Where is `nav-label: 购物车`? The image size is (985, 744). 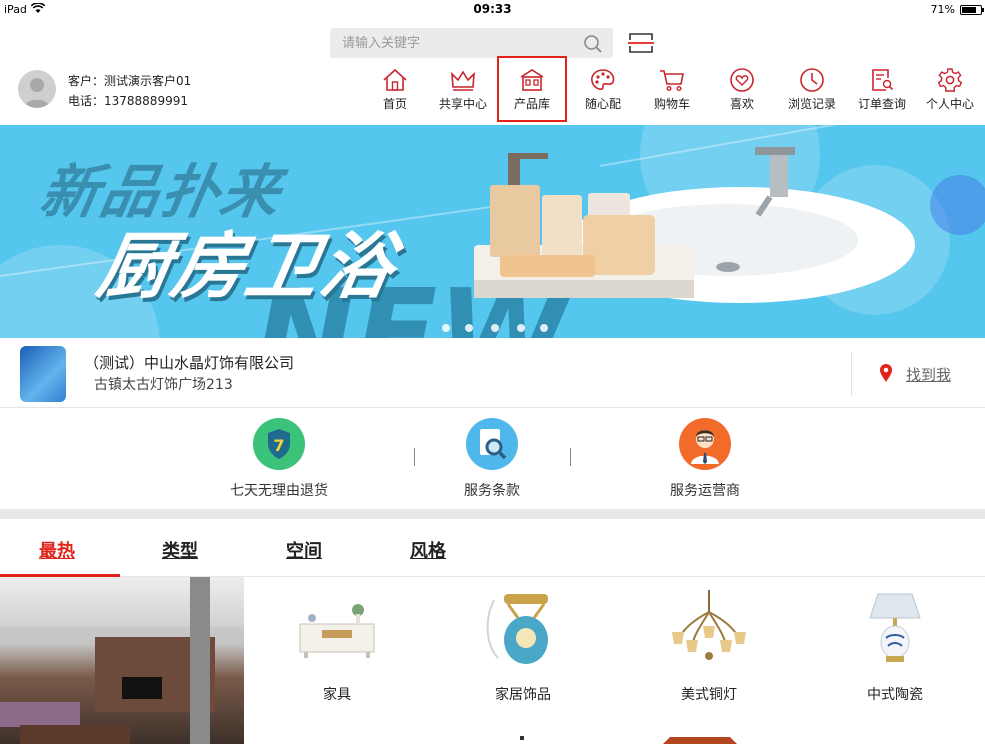
nav-label: 购物车 is located at coordinates (671, 104).